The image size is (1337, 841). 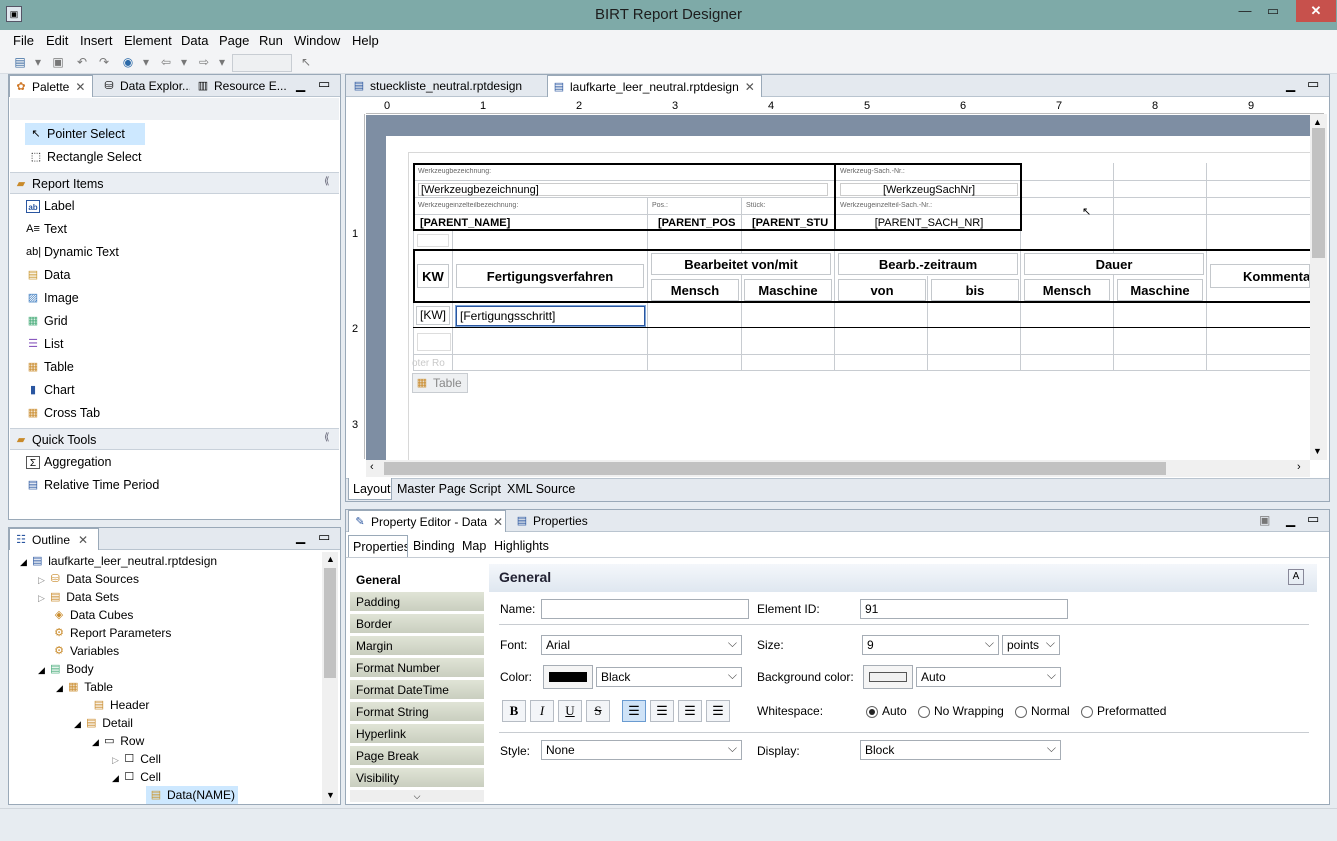 I want to click on menu-run: Run, so click(x=271, y=40).